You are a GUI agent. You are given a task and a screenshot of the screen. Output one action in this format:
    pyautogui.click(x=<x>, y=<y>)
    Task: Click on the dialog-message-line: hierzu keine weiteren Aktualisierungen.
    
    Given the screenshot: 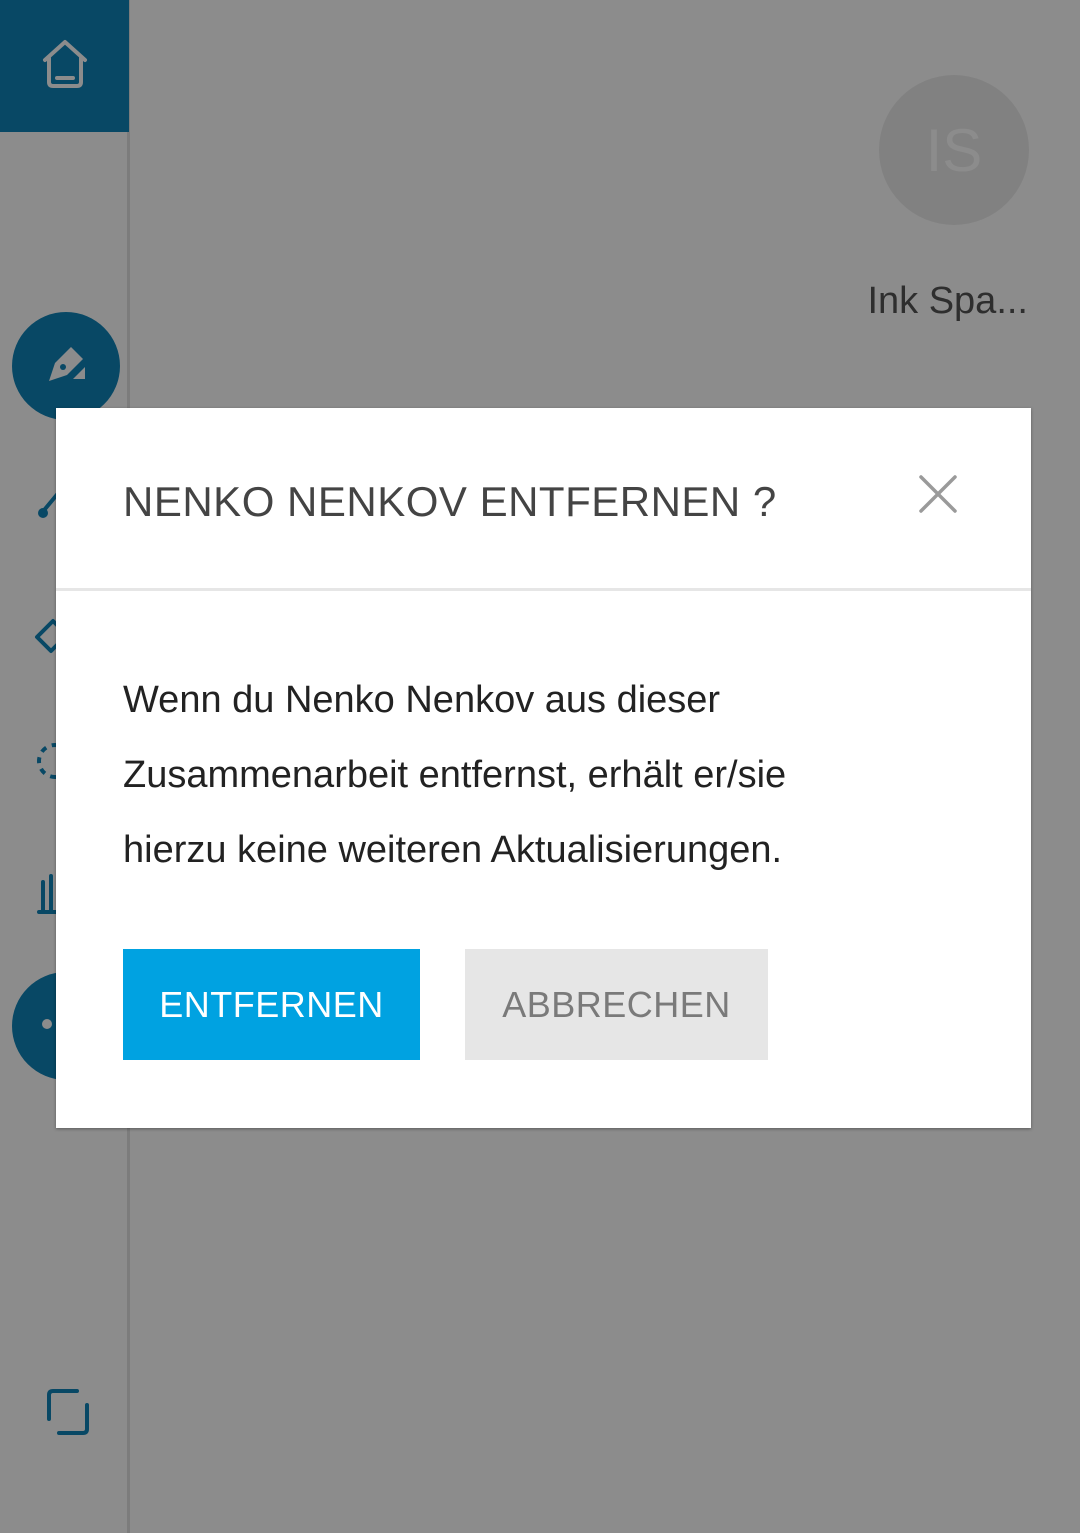 What is the action you would take?
    pyautogui.click(x=453, y=850)
    